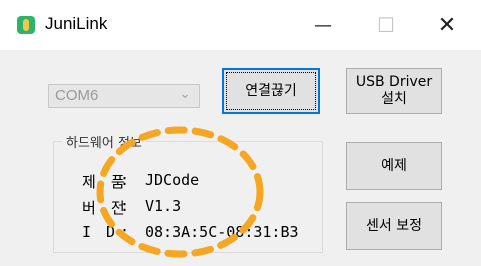  What do you see at coordinates (386, 25) in the screenshot?
I see `maximize-button: ☐` at bounding box center [386, 25].